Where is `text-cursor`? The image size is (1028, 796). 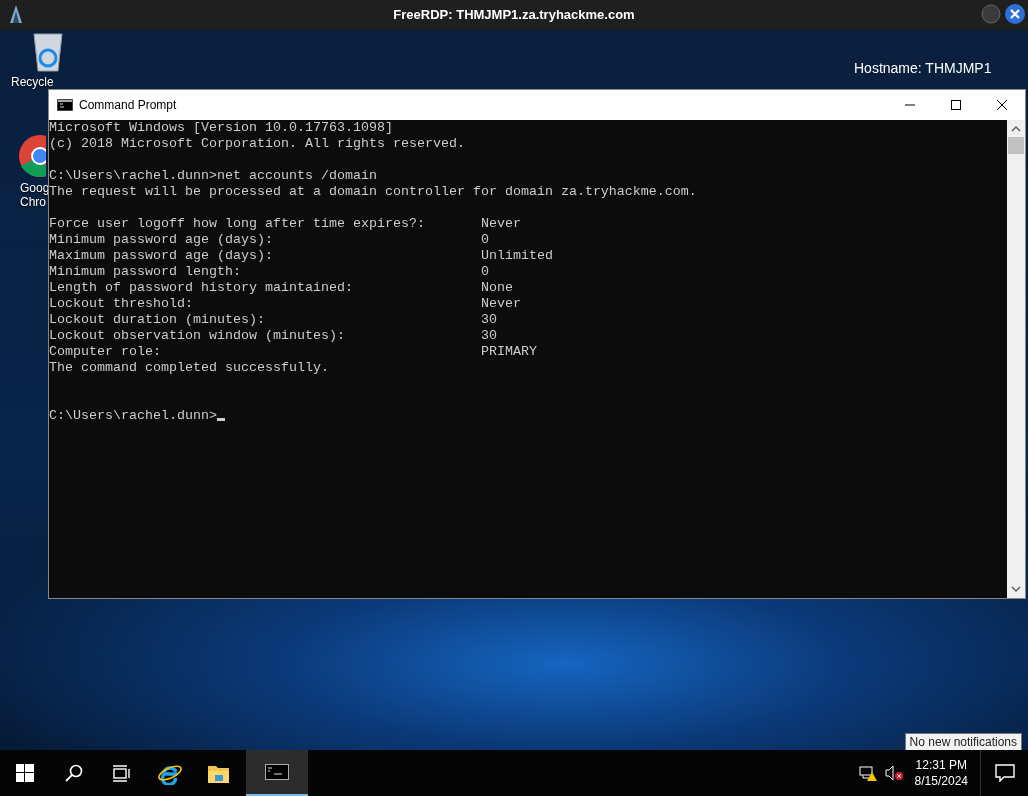 text-cursor is located at coordinates (220, 419).